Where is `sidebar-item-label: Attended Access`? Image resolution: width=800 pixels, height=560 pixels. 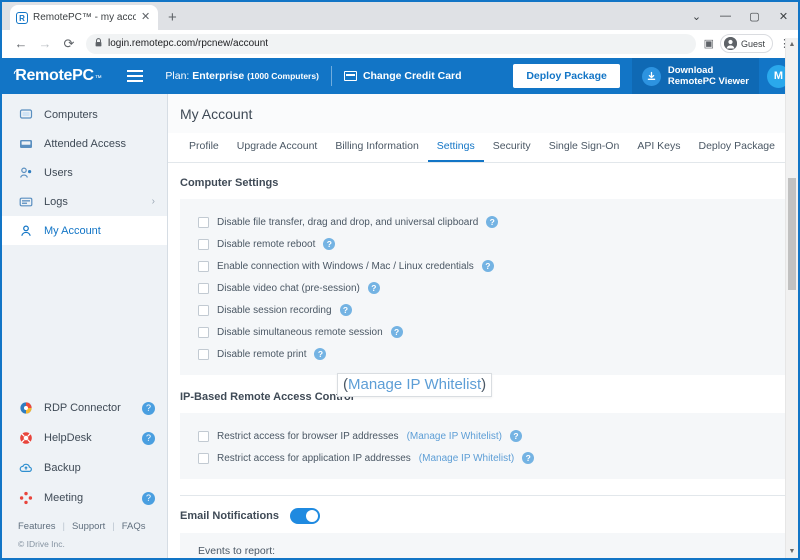 sidebar-item-label: Attended Access is located at coordinates (85, 143).